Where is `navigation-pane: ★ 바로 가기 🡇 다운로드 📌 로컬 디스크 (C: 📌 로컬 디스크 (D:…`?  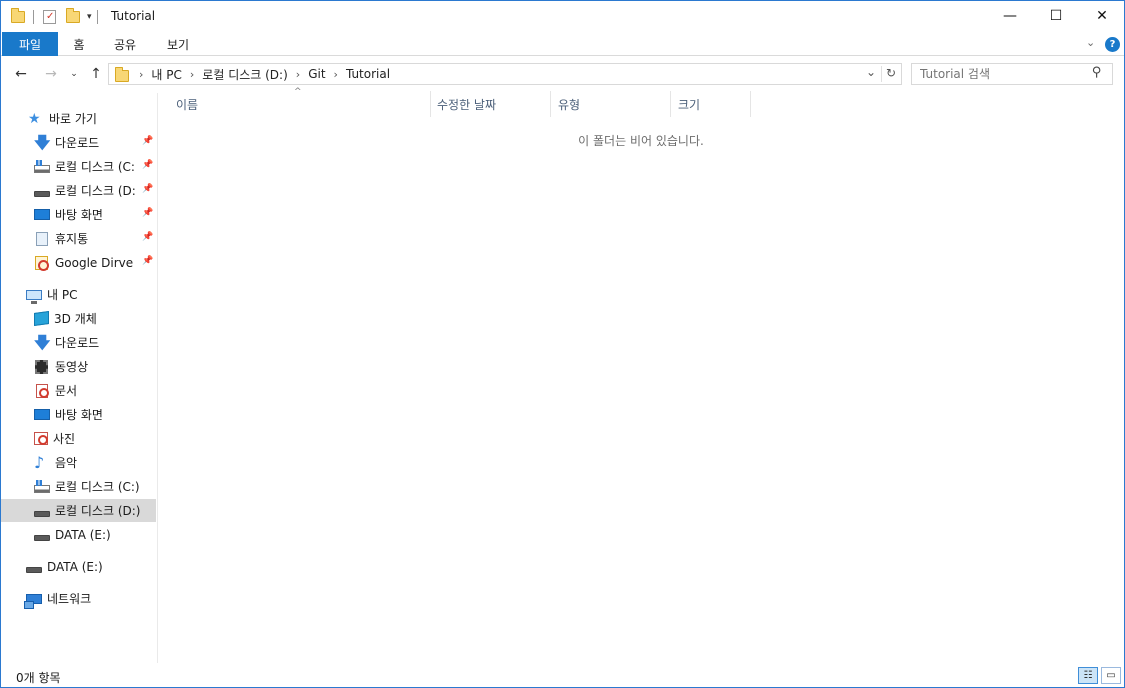 navigation-pane: ★ 바로 가기 🡇 다운로드 📌 로컬 디스크 (C: 📌 로컬 디스크 (D:… is located at coordinates (79, 380).